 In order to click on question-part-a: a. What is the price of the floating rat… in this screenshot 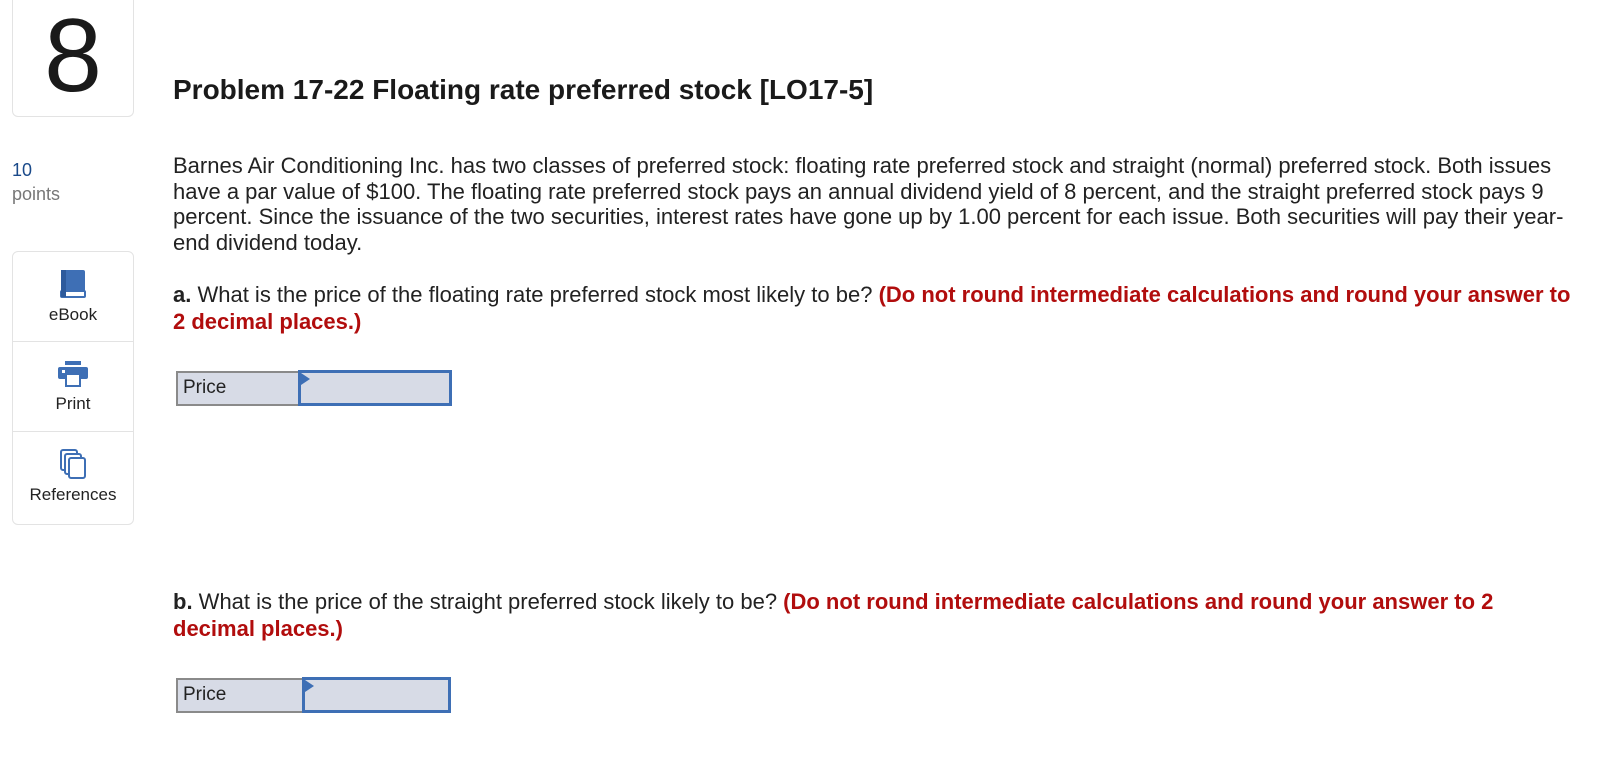, I will do `click(873, 308)`.